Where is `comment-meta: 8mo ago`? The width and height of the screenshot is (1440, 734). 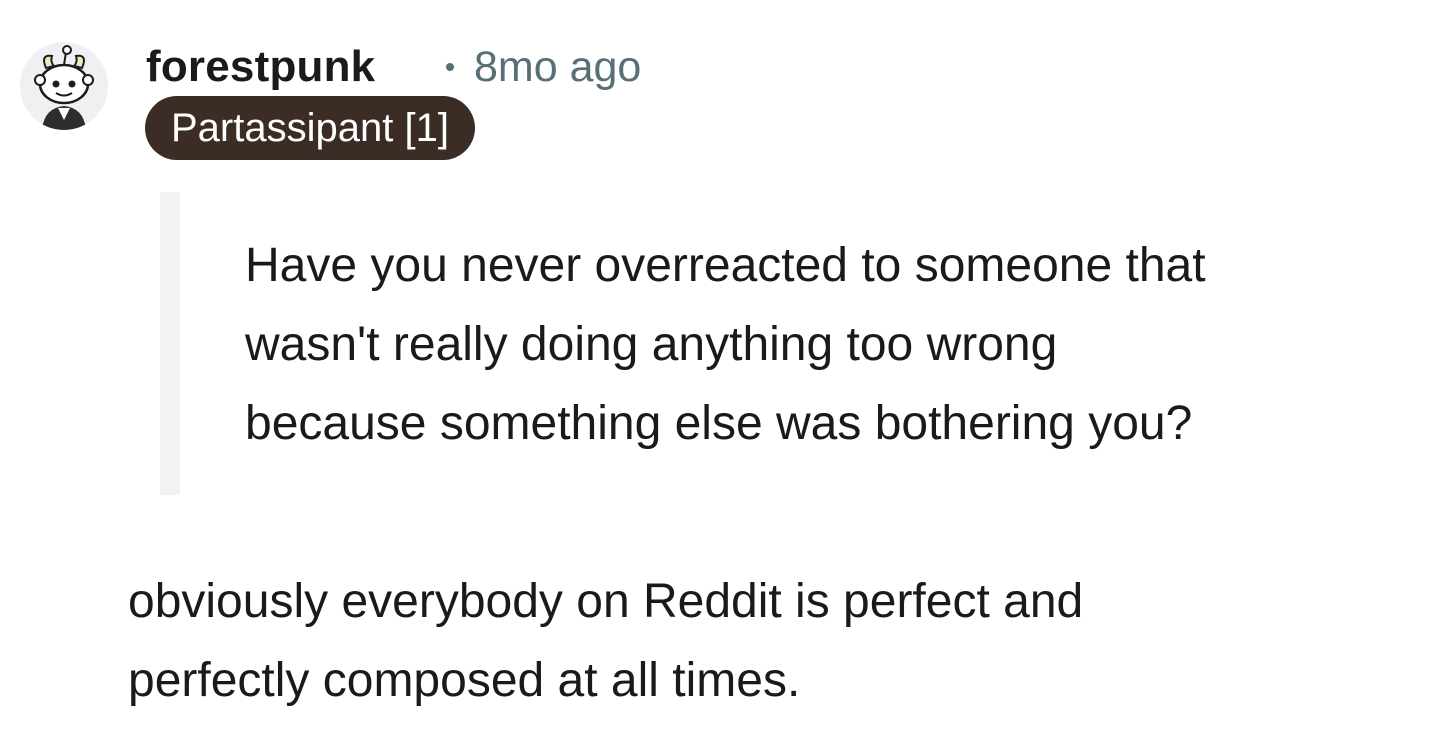
comment-meta: 8mo ago is located at coordinates (538, 67).